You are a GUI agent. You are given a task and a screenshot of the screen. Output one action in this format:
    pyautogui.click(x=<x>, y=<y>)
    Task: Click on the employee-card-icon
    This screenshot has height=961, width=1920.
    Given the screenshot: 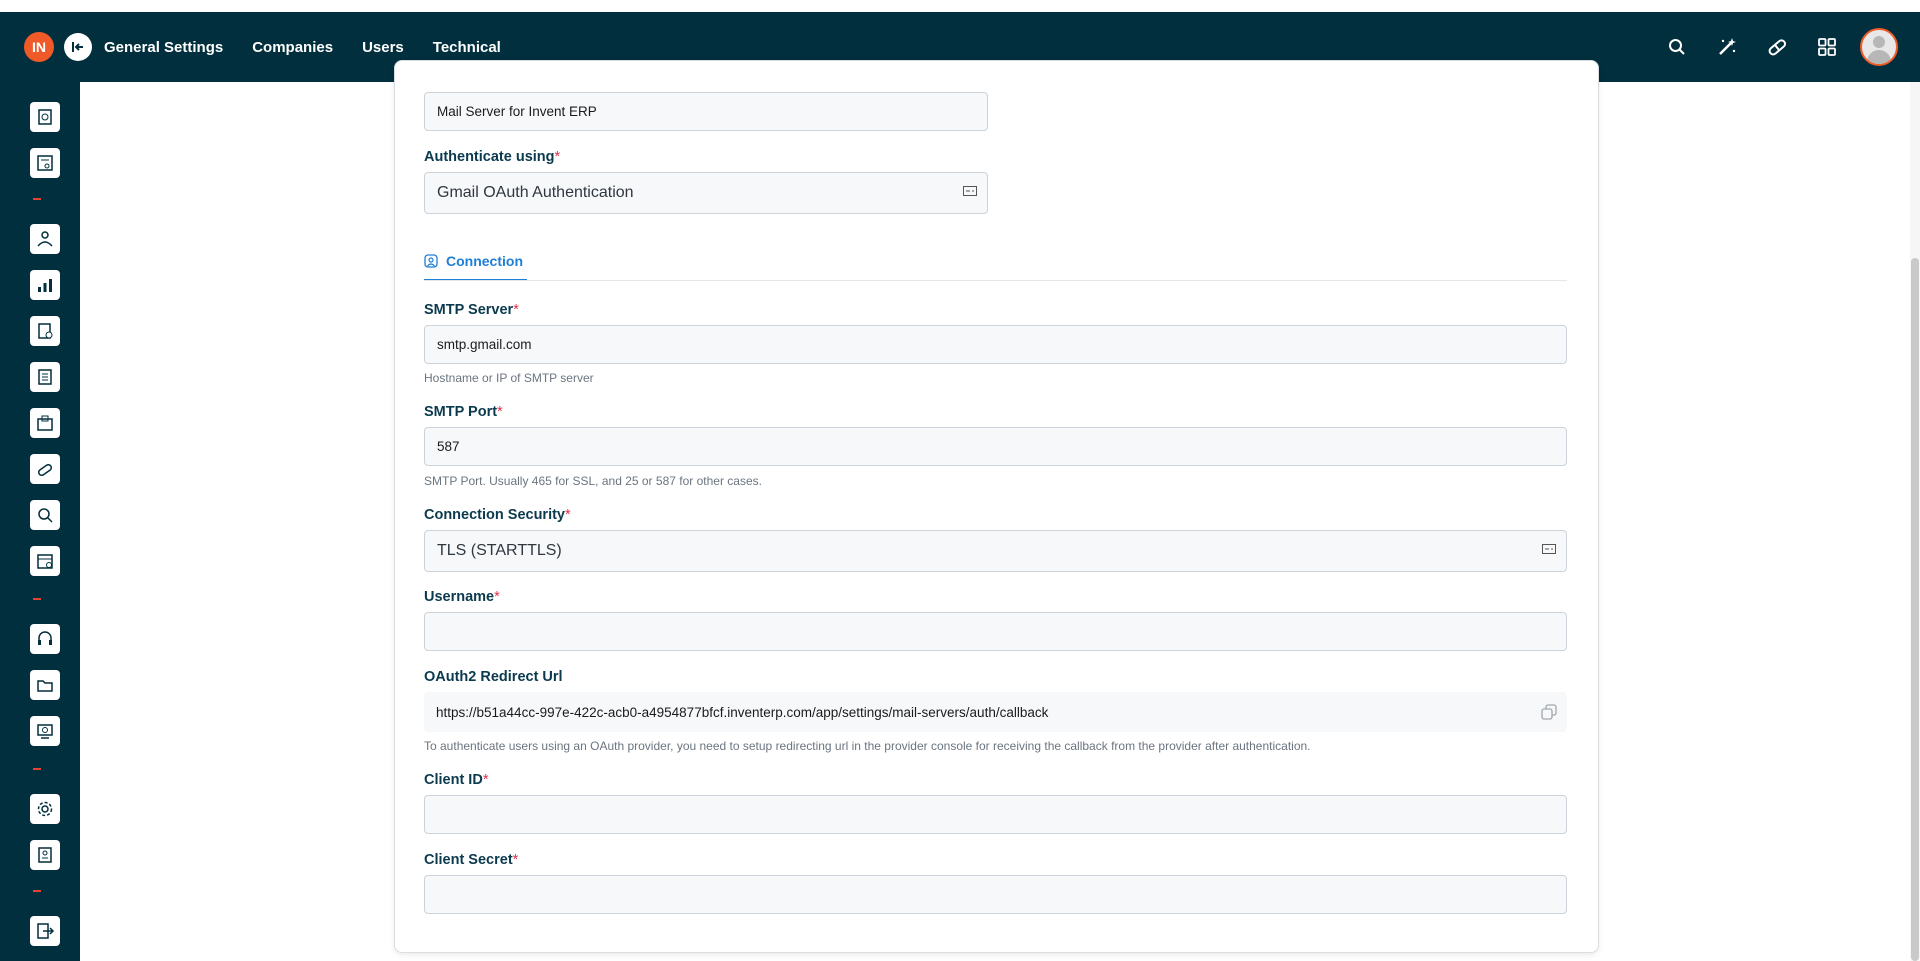 What is the action you would take?
    pyautogui.click(x=45, y=855)
    